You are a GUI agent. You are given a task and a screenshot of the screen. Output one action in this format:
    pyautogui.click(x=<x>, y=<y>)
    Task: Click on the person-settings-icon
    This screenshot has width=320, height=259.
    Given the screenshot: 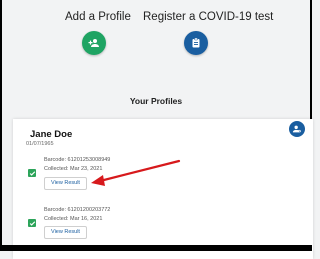 What is the action you would take?
    pyautogui.click(x=297, y=129)
    